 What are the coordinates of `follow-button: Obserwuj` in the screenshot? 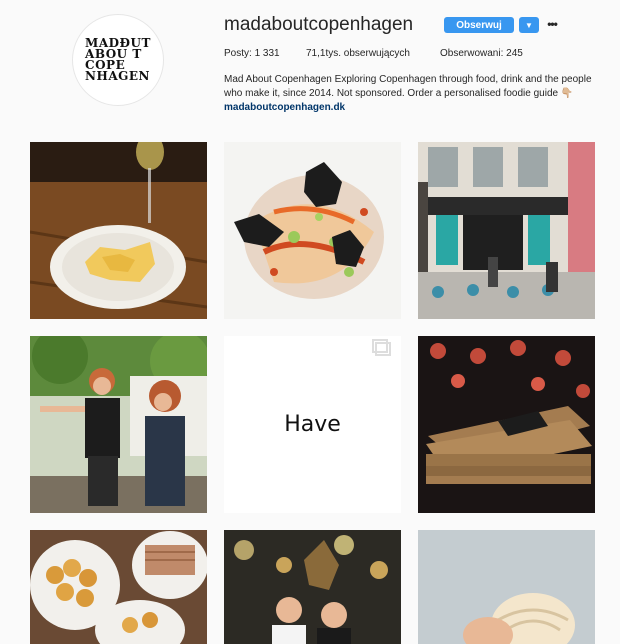 It's located at (479, 25).